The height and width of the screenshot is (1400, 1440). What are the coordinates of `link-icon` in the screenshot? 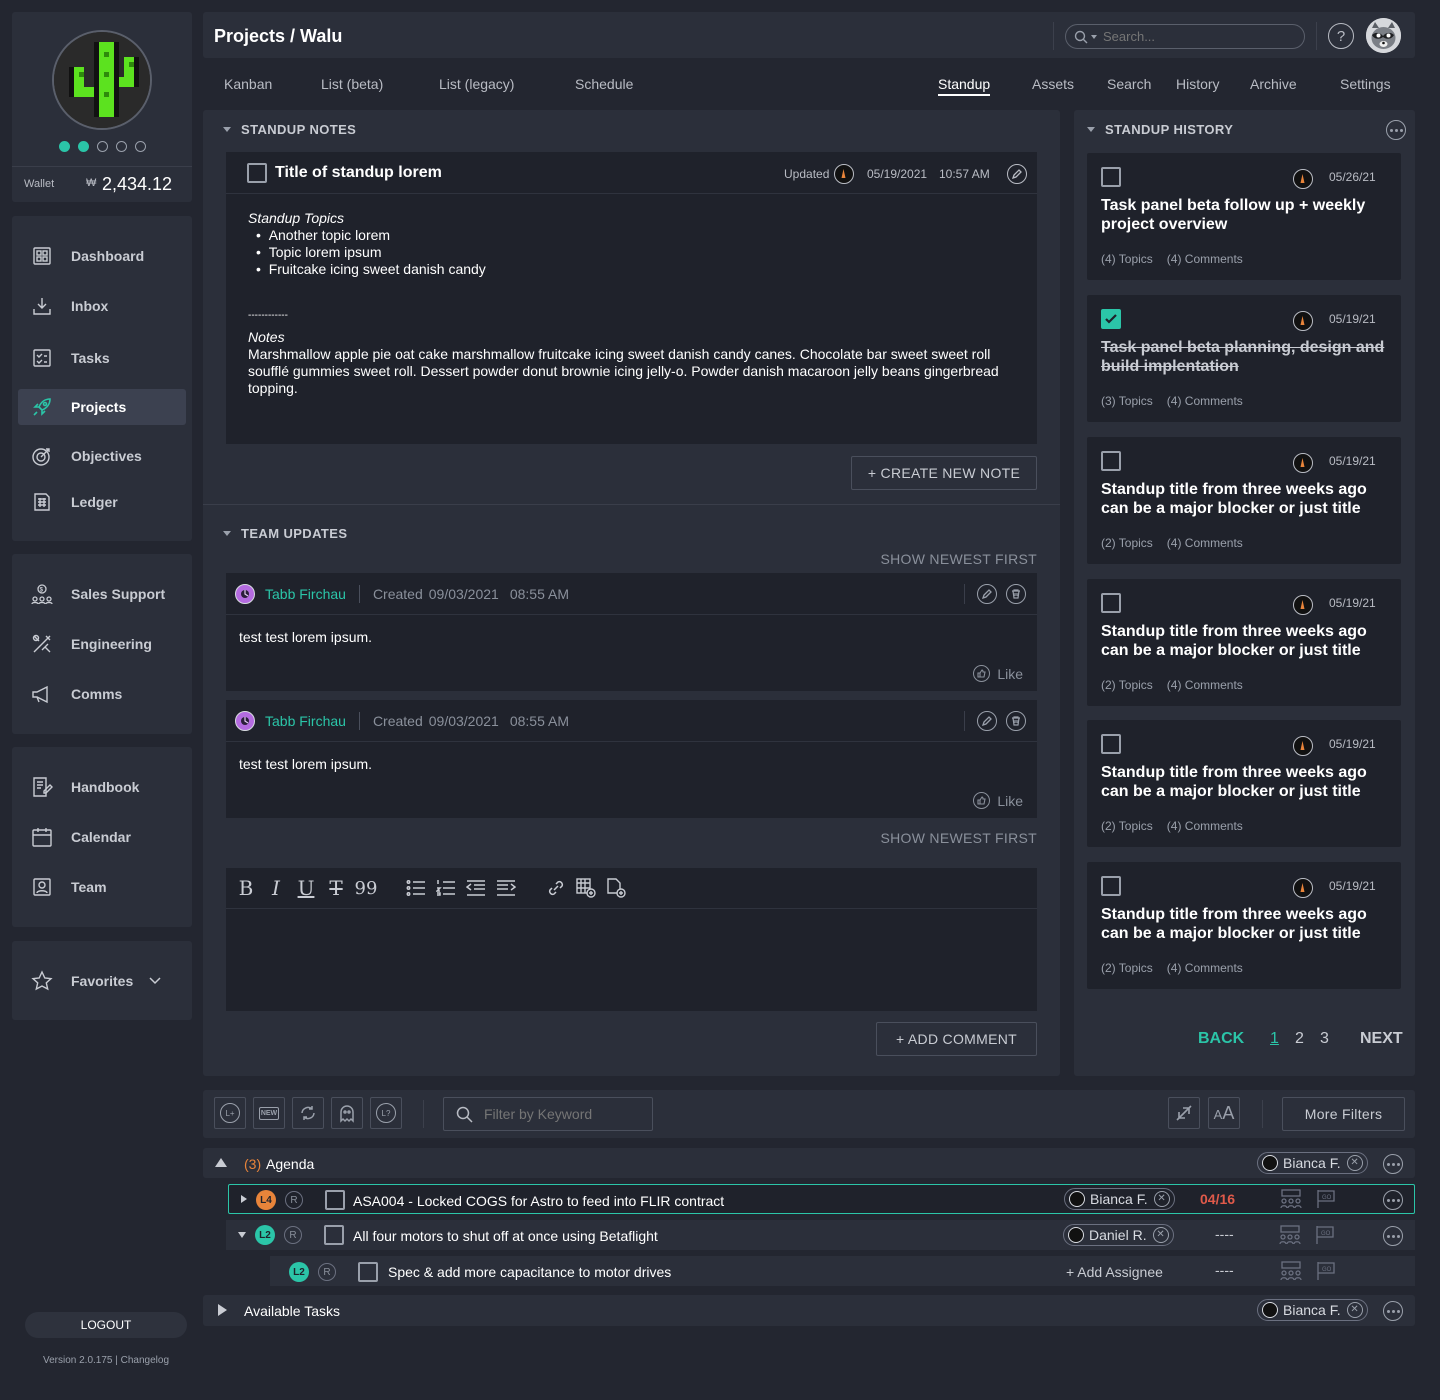 It's located at (556, 888).